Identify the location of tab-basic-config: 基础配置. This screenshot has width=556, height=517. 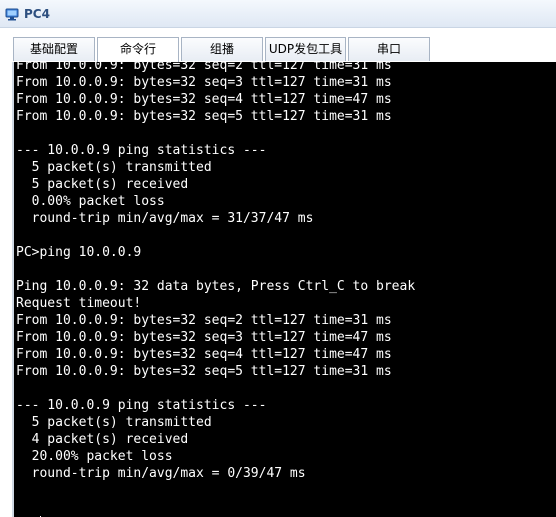
(54, 49).